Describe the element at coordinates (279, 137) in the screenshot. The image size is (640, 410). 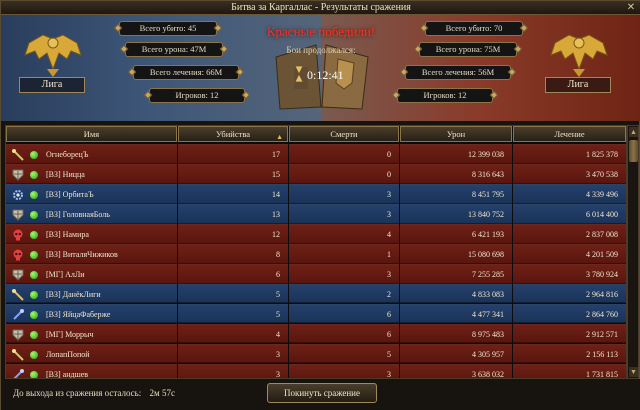
I see `sort-arrow-icon: ▲` at that location.